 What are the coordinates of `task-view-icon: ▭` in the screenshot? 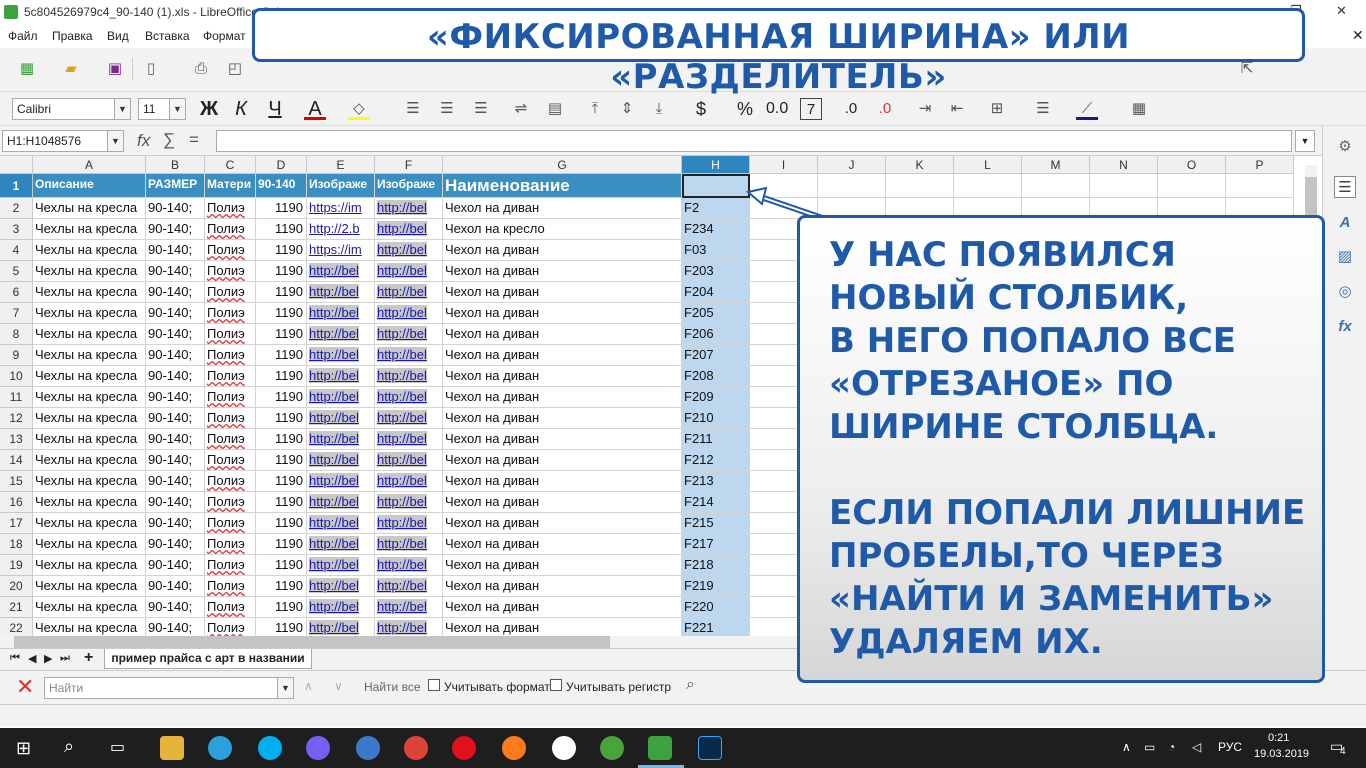 It's located at (117, 747).